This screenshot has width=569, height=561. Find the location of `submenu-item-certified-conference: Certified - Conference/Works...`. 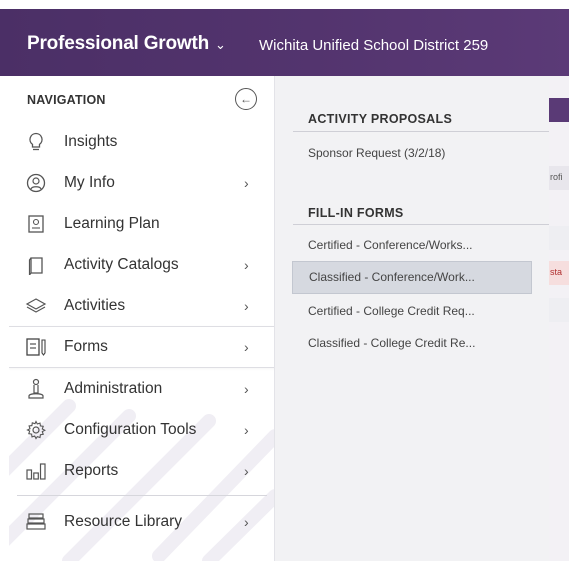

submenu-item-certified-conference: Certified - Conference/Works... is located at coordinates (412, 245).